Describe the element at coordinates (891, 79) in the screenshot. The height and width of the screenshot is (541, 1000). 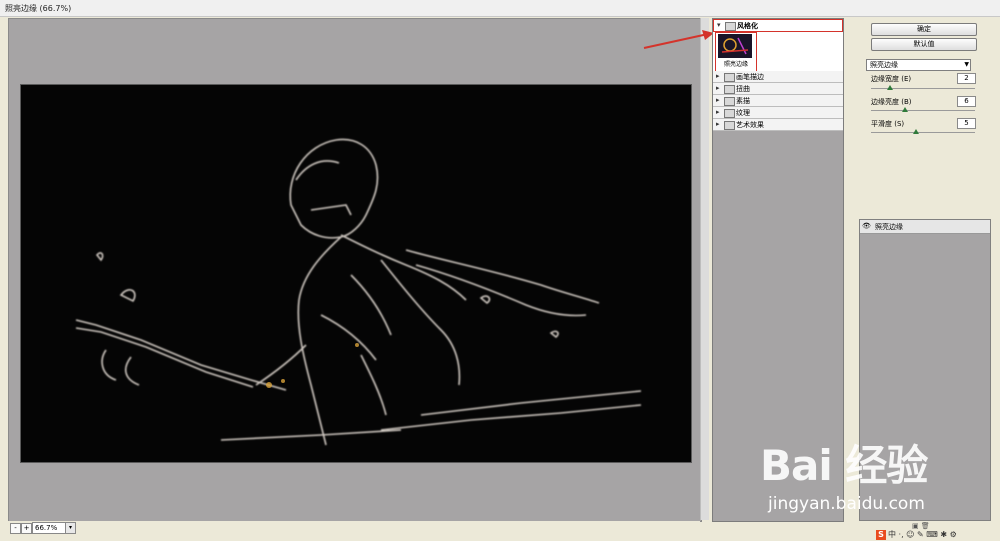
I see `edge-width-label: 边缘宽度 (E)` at that location.